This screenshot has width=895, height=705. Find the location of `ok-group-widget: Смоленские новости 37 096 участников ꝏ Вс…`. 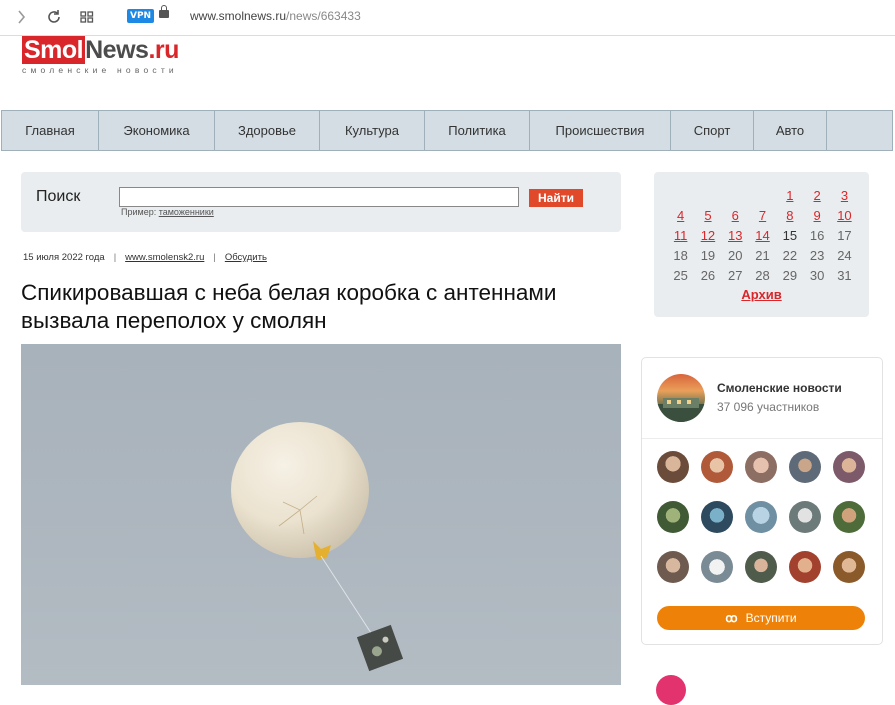

ok-group-widget: Смоленские новости 37 096 участников ꝏ Вс… is located at coordinates (762, 501).